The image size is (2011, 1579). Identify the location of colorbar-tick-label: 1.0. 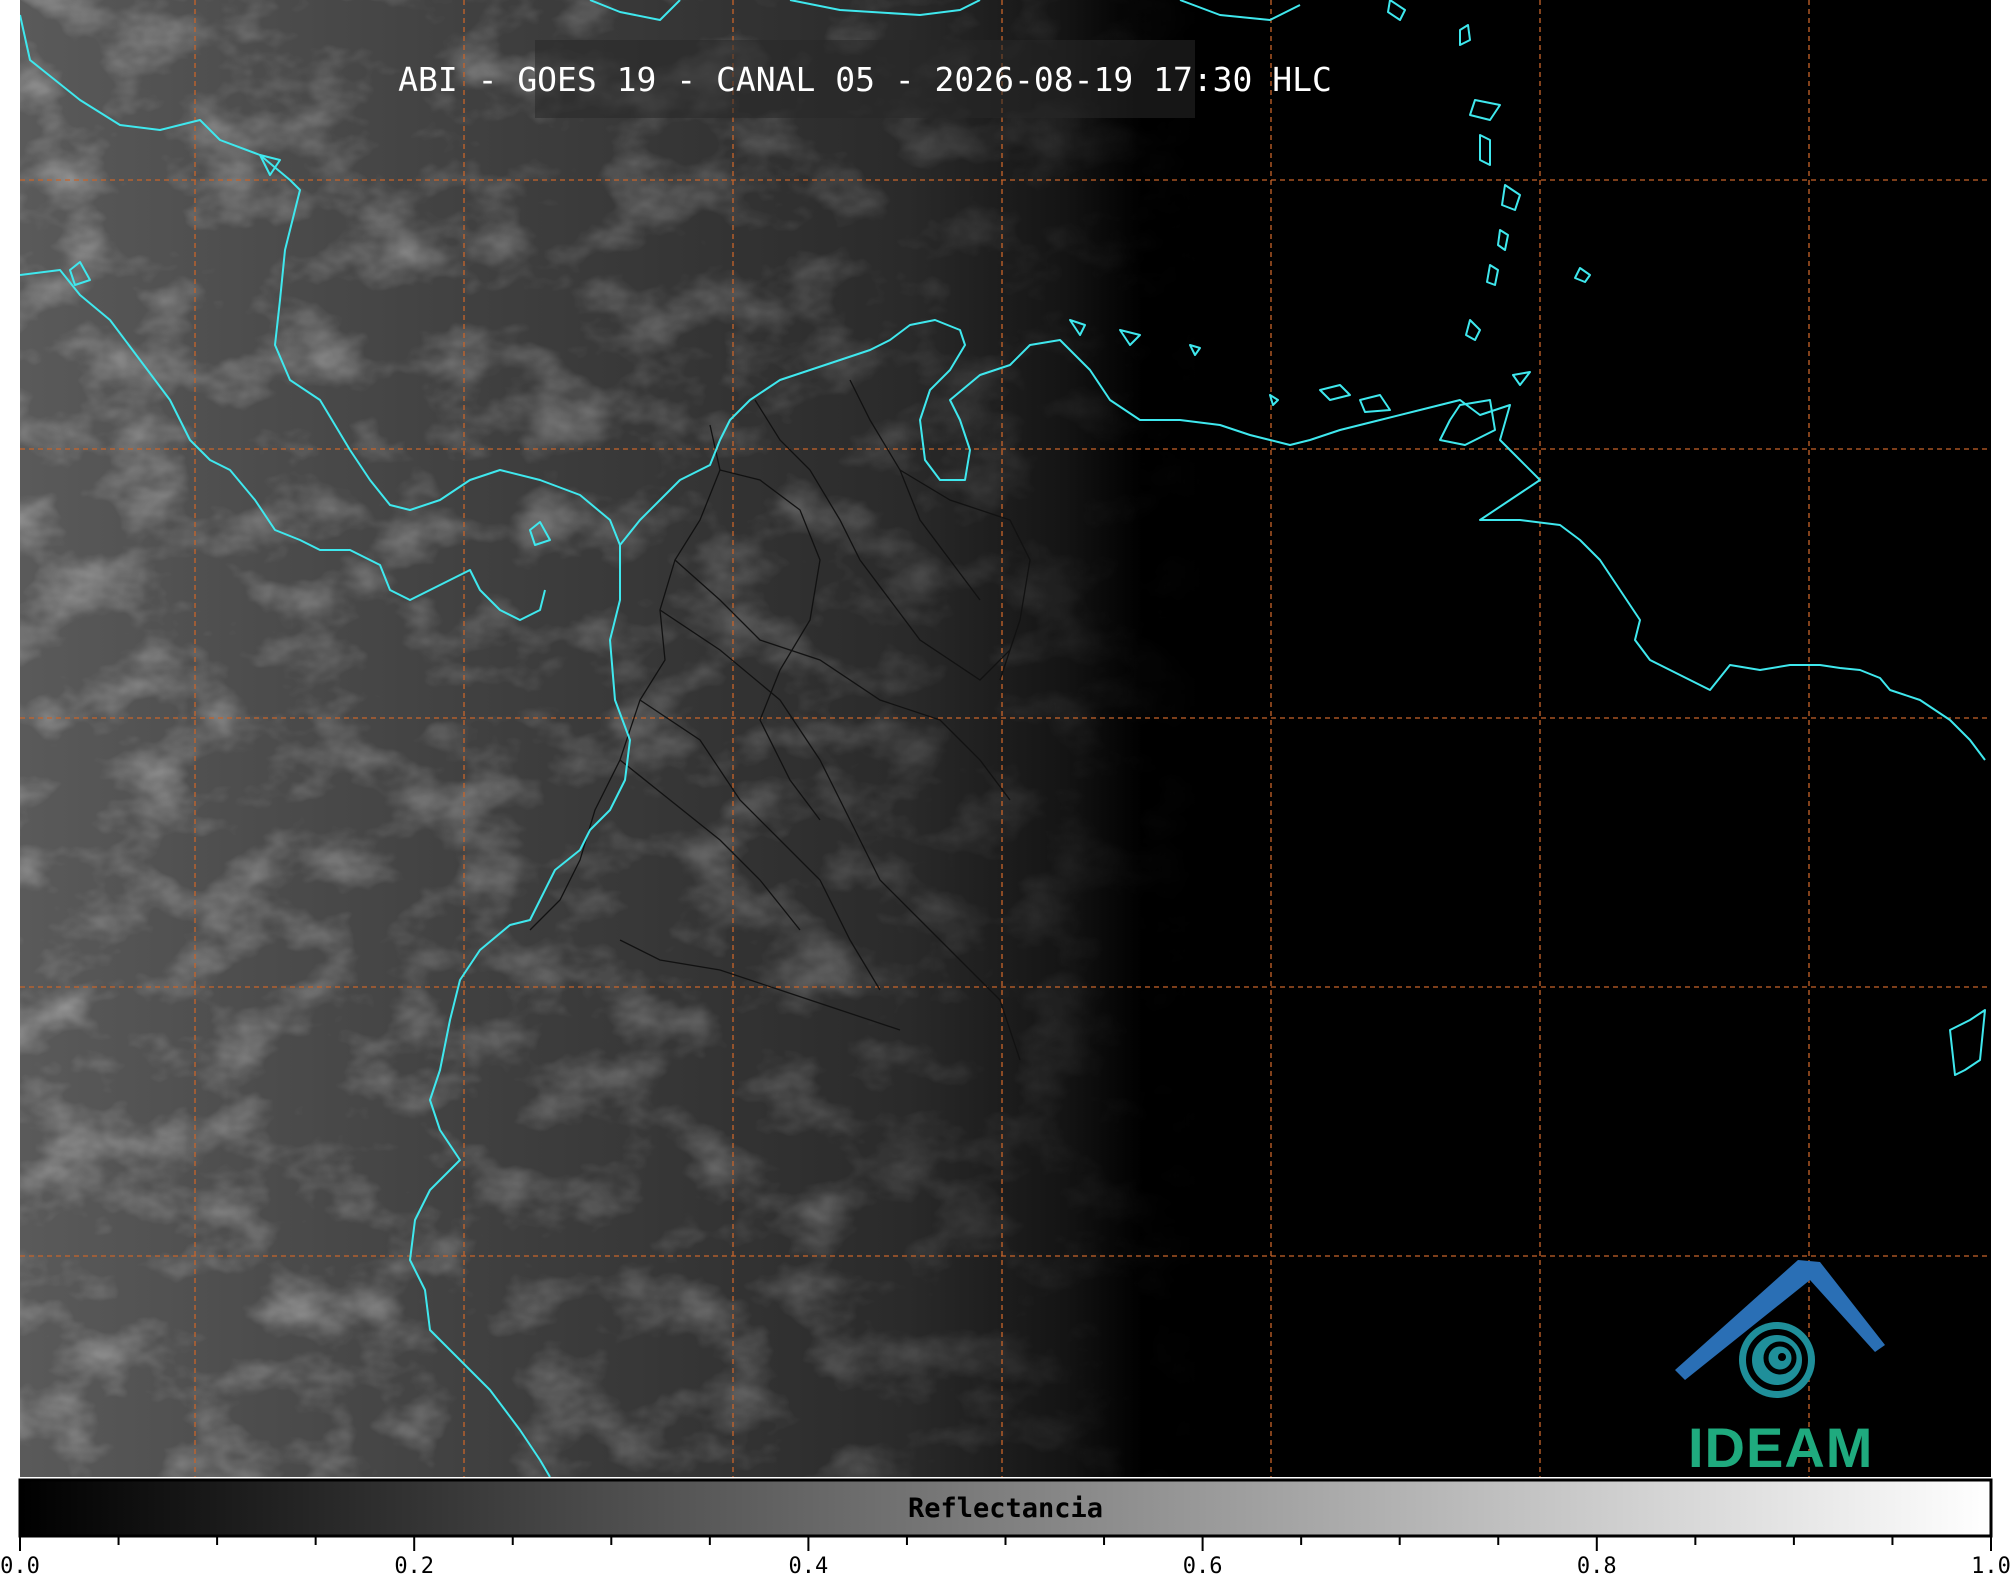
(1991, 1566).